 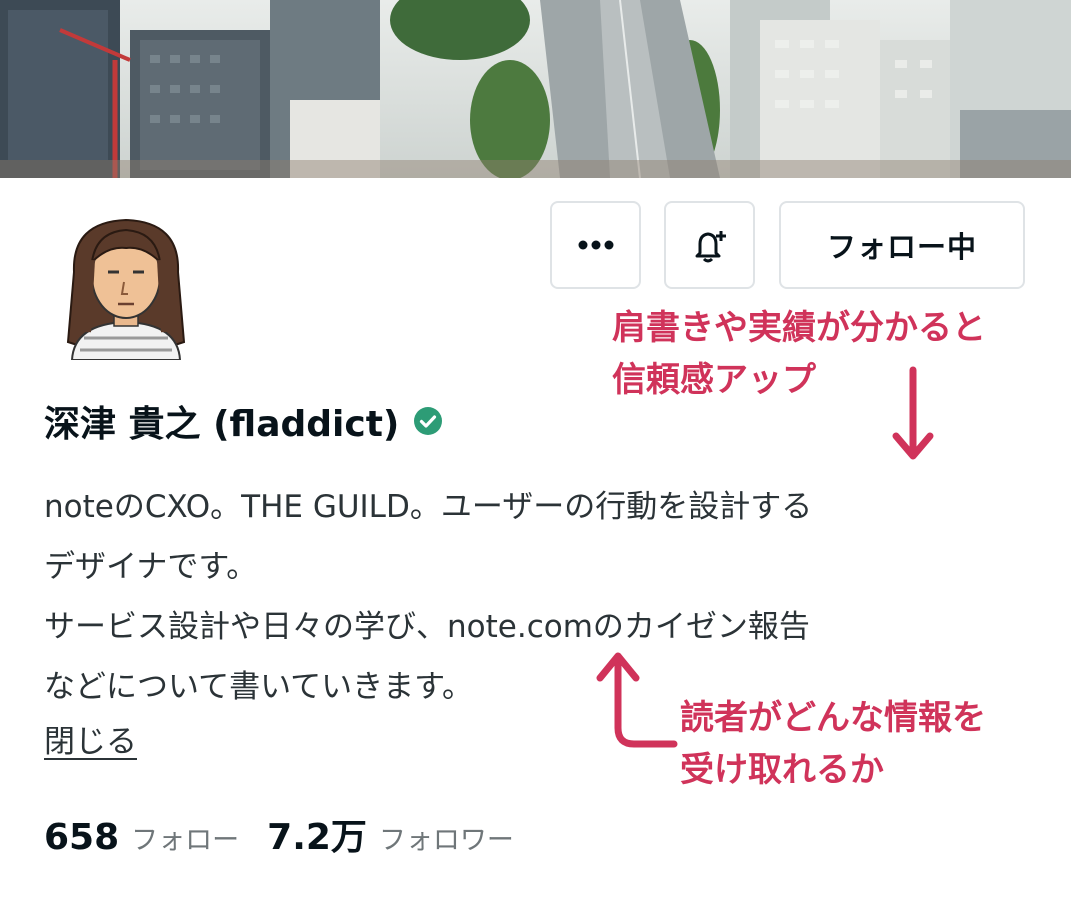 I want to click on annotation-line: 受け取れるか, so click(x=782, y=770).